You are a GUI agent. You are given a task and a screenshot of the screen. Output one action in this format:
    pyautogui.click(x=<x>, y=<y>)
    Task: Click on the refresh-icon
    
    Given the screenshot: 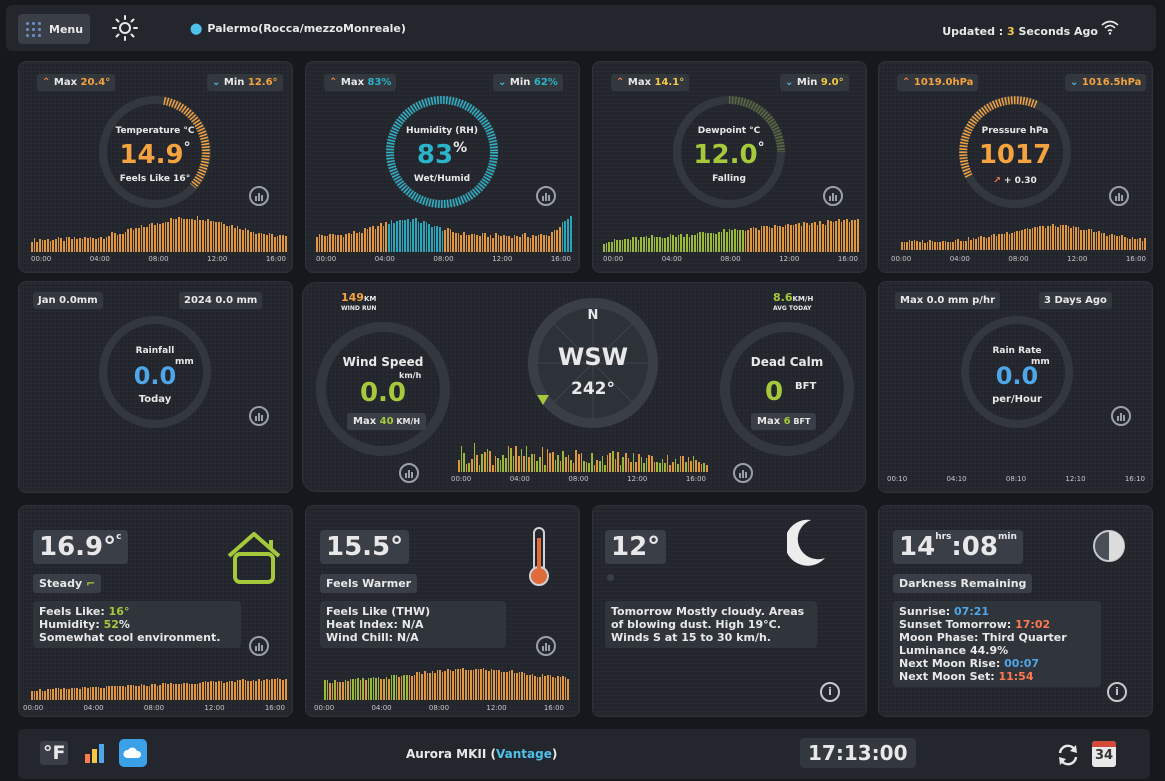 What is the action you would take?
    pyautogui.click(x=1068, y=755)
    